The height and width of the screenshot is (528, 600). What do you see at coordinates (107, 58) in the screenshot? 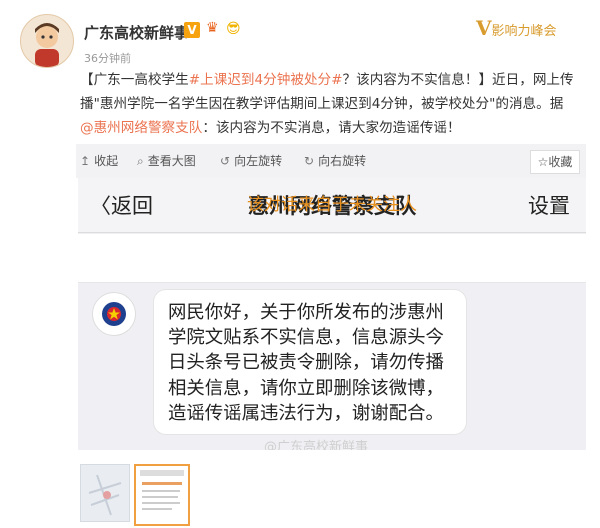
I see `post-time: 36分钟前` at bounding box center [107, 58].